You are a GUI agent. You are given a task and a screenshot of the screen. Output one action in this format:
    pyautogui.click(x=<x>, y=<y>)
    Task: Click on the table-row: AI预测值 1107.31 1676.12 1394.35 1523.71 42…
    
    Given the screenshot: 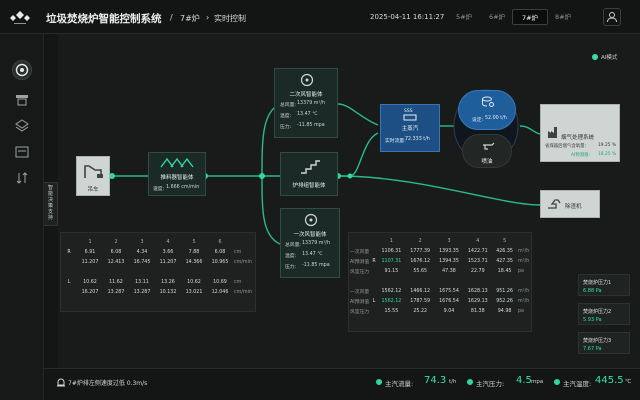 What is the action you would take?
    pyautogui.click(x=440, y=261)
    